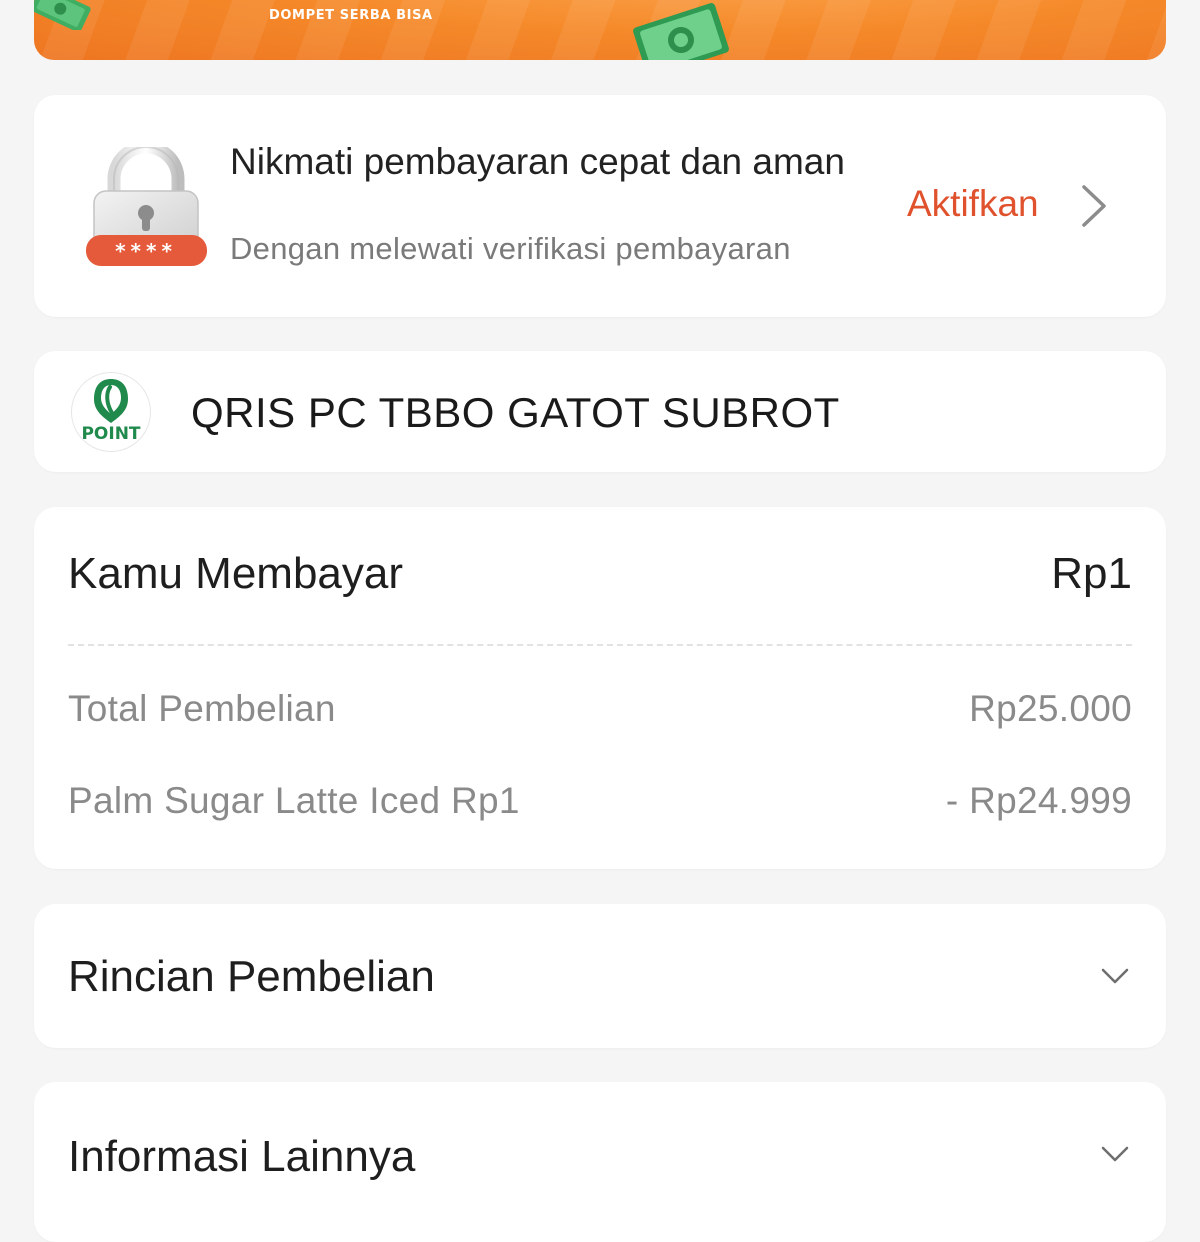 Image resolution: width=1200 pixels, height=1242 pixels. I want to click on payment-label: Kamu Membayar, so click(236, 573).